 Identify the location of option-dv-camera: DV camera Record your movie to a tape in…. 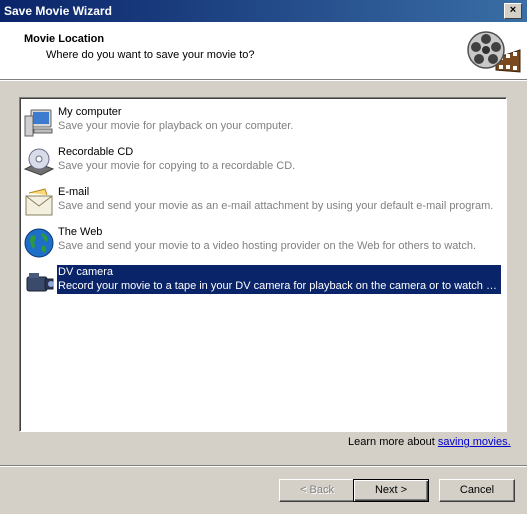
(261, 283).